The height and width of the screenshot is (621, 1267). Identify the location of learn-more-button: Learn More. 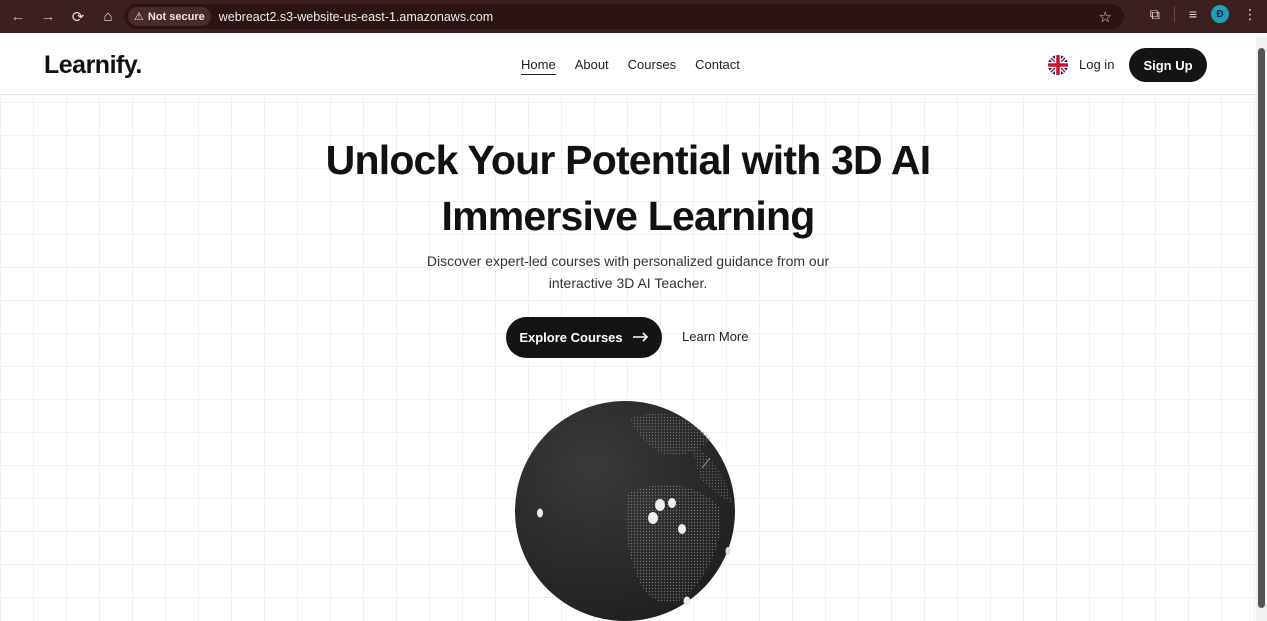
(715, 336).